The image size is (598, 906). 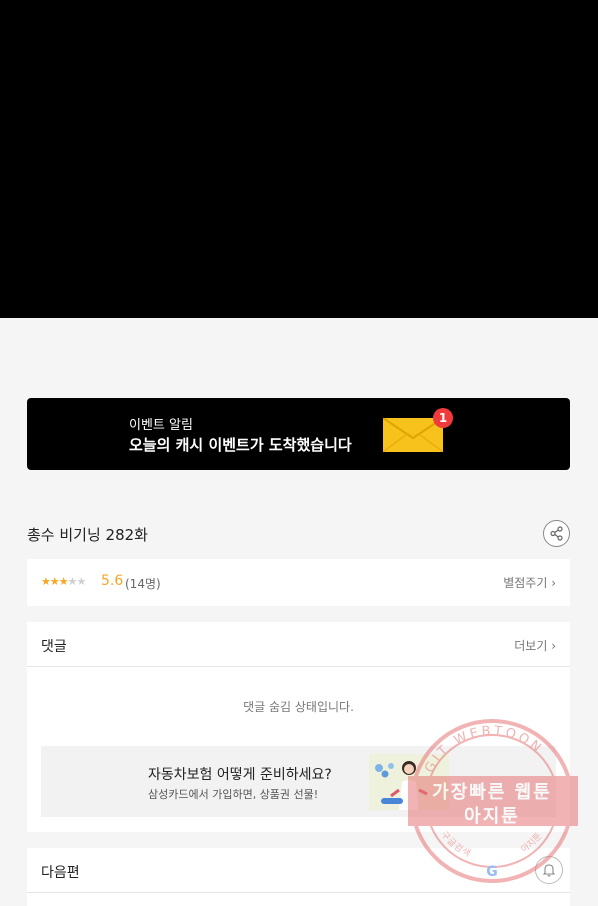 I want to click on notification-bell-button, so click(x=549, y=870).